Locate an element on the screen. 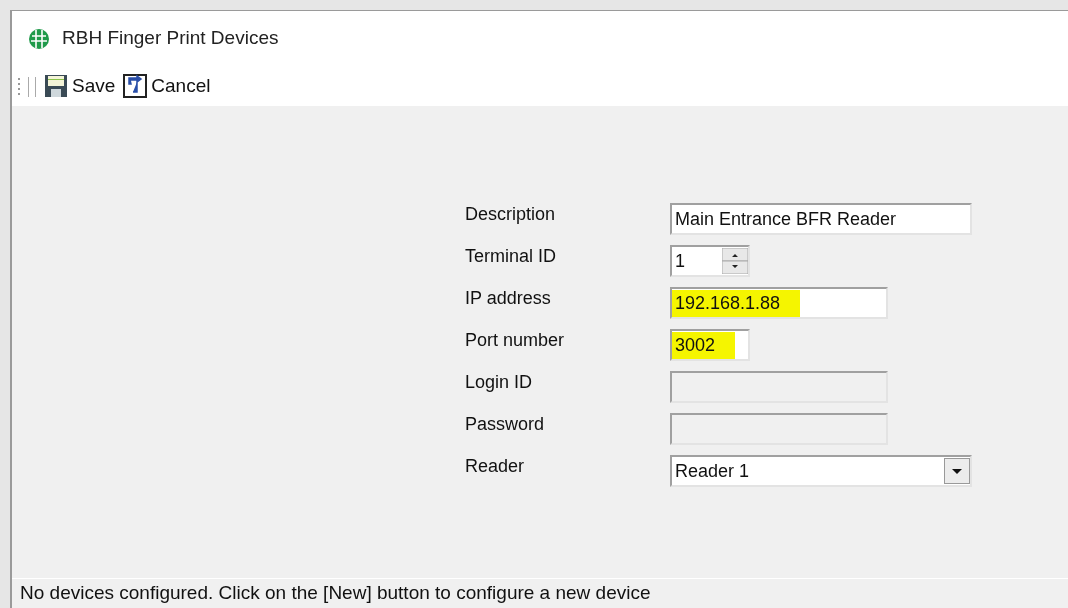  field-label: Description is located at coordinates (511, 214).